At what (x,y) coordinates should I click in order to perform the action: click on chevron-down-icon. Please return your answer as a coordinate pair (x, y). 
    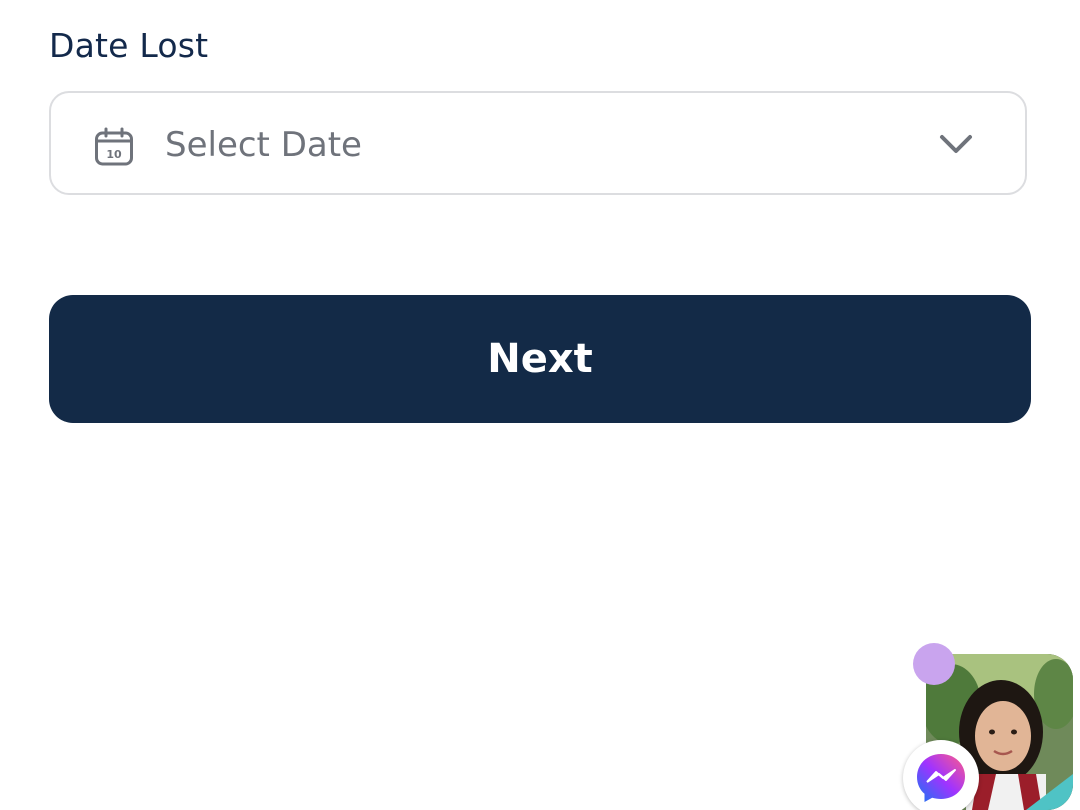
    Looking at the image, I should click on (956, 144).